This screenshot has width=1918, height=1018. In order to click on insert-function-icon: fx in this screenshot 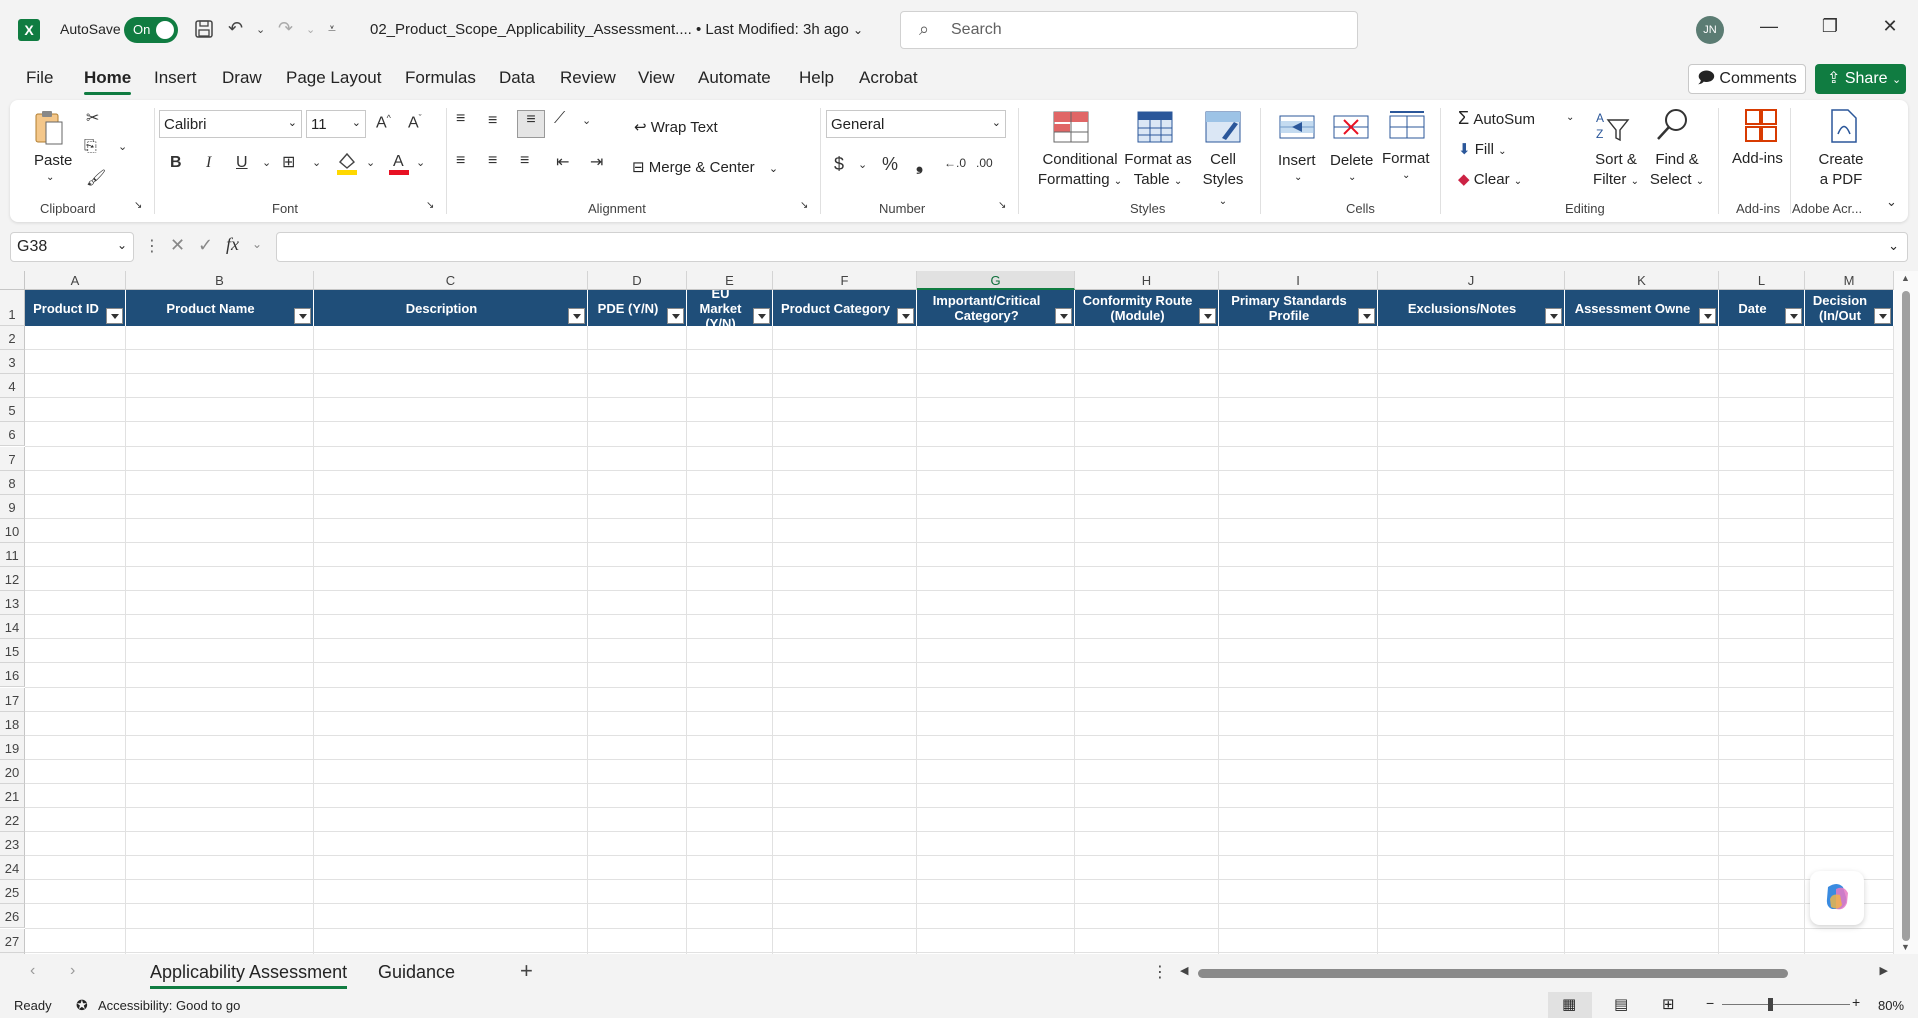, I will do `click(232, 244)`.